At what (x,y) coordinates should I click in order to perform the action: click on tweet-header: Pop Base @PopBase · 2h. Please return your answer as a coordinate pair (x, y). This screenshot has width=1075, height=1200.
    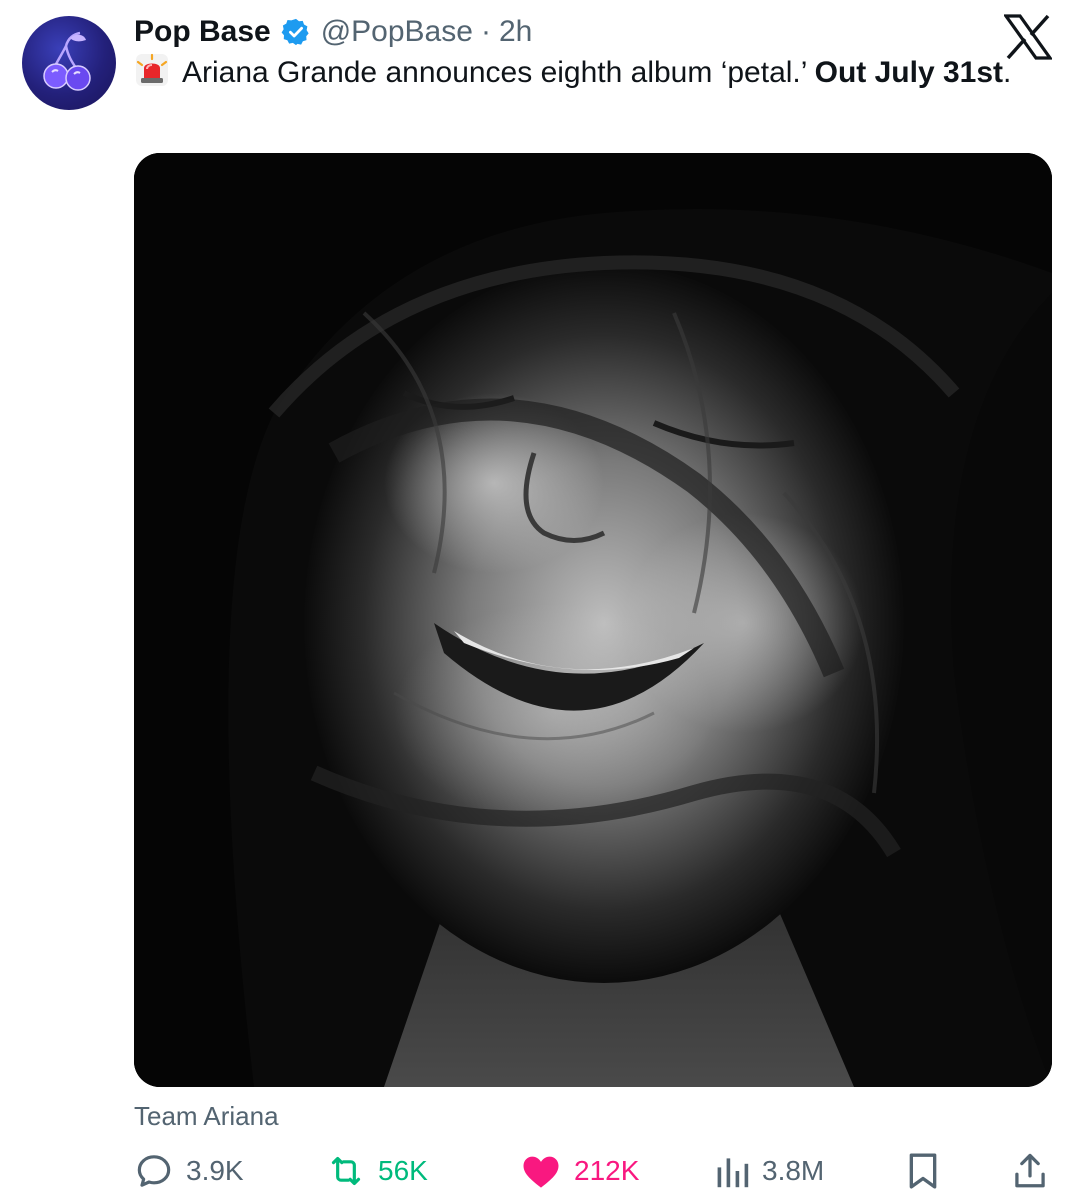
    Looking at the image, I should click on (333, 32).